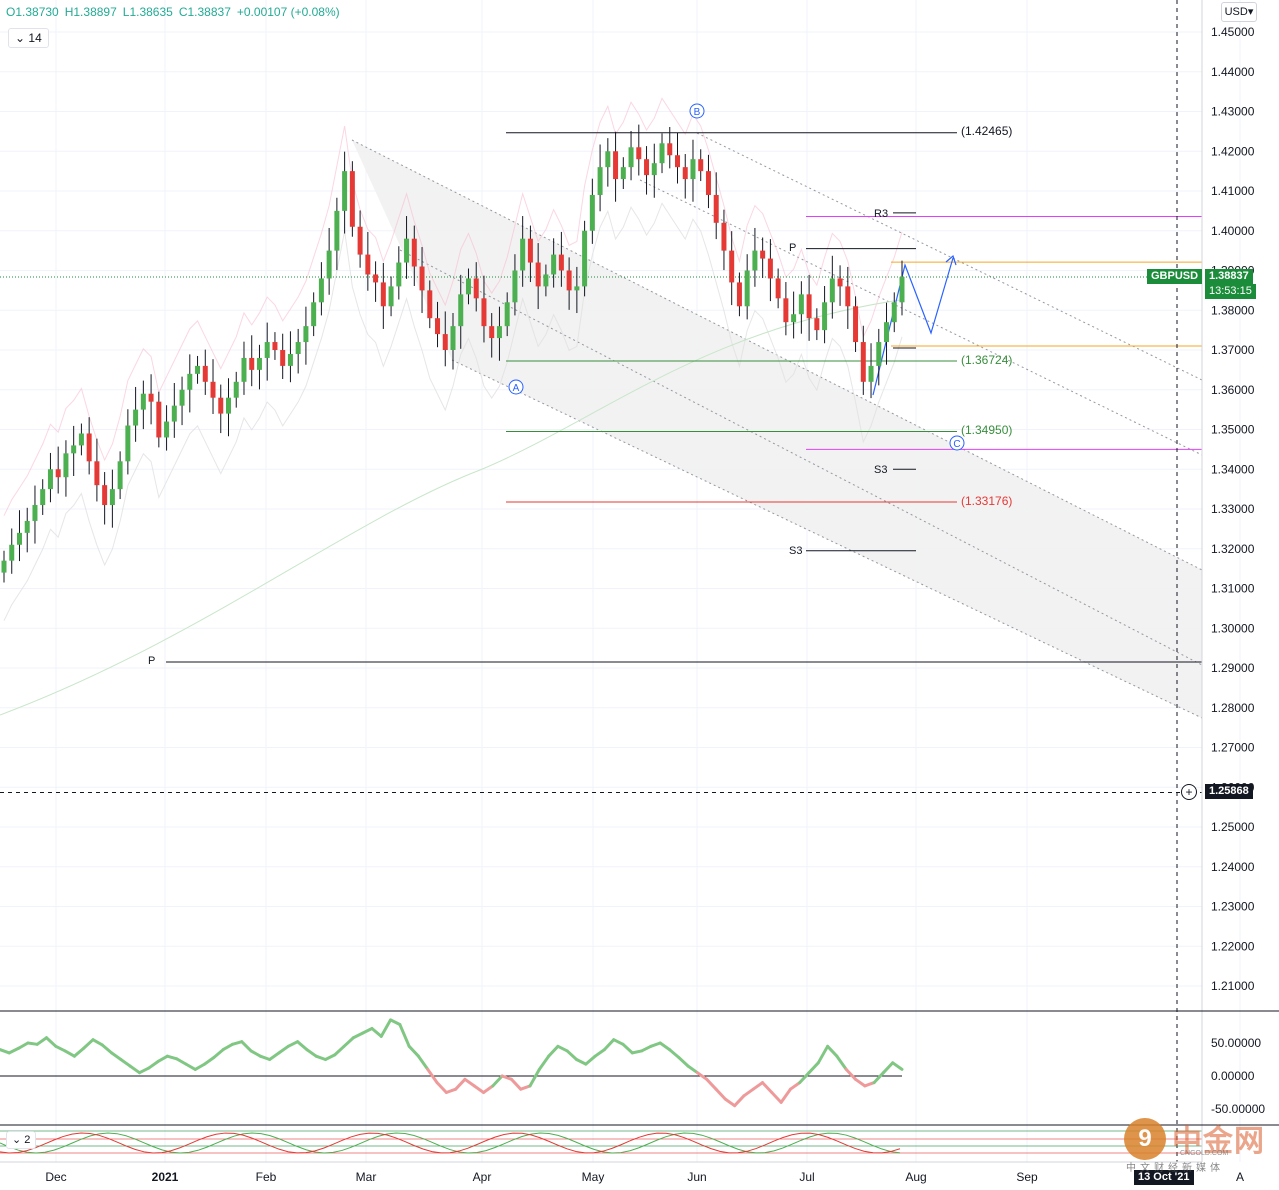 The image size is (1279, 1190). I want to click on y-tick-label: 1.30000, so click(1233, 628).